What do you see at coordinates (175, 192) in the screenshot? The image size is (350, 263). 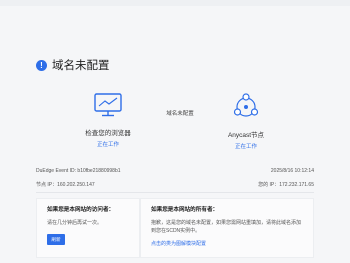 I see `divider` at bounding box center [175, 192].